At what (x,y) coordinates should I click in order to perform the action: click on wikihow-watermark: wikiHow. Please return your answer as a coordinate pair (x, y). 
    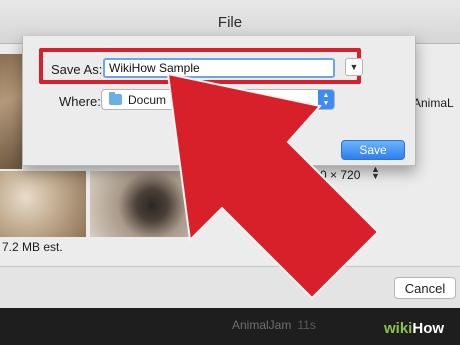
    Looking at the image, I should click on (414, 328).